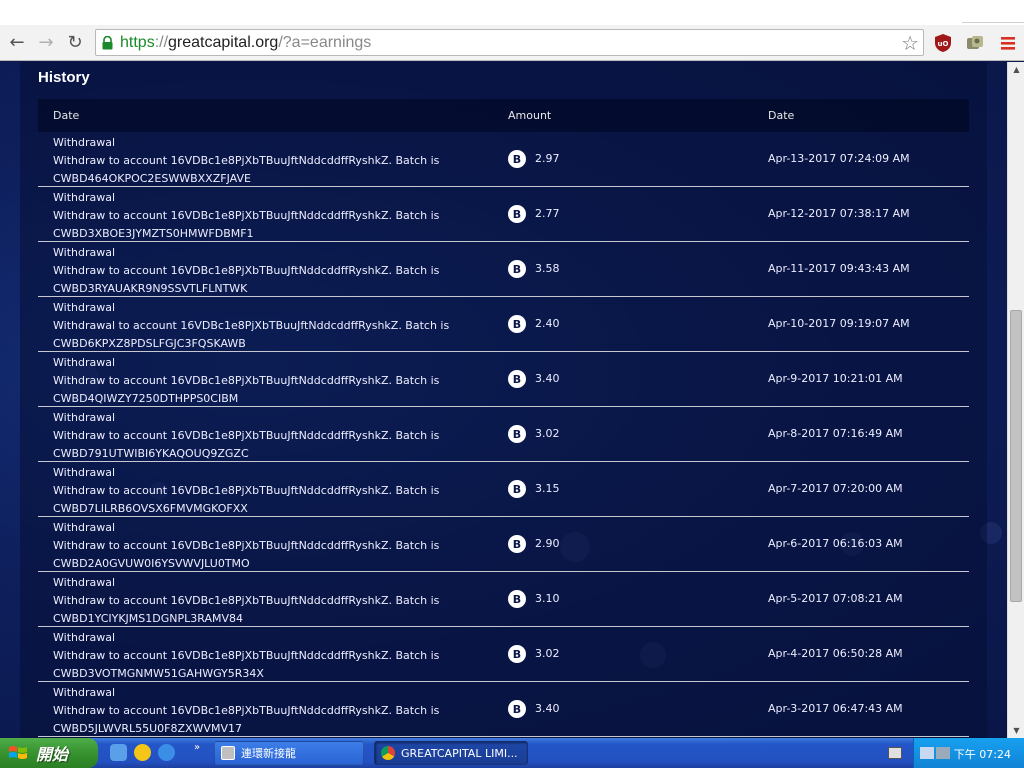 Image resolution: width=1024 pixels, height=768 pixels. Describe the element at coordinates (547, 543) in the screenshot. I see `transaction-amount: 2.90` at that location.